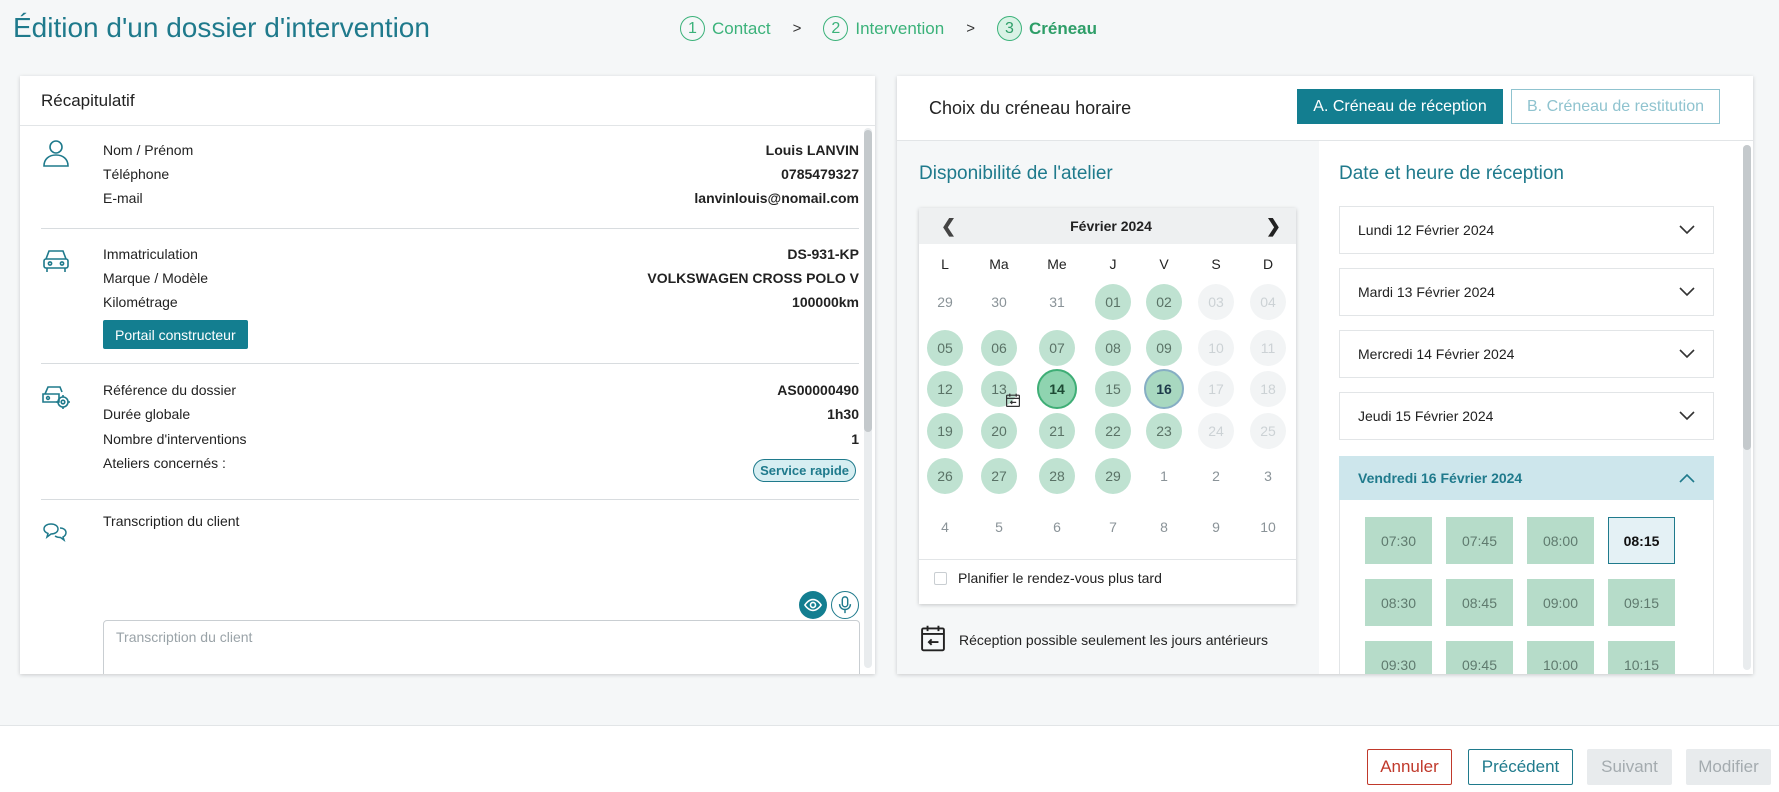  Describe the element at coordinates (945, 348) in the screenshot. I see `calendar-day: 05` at that location.